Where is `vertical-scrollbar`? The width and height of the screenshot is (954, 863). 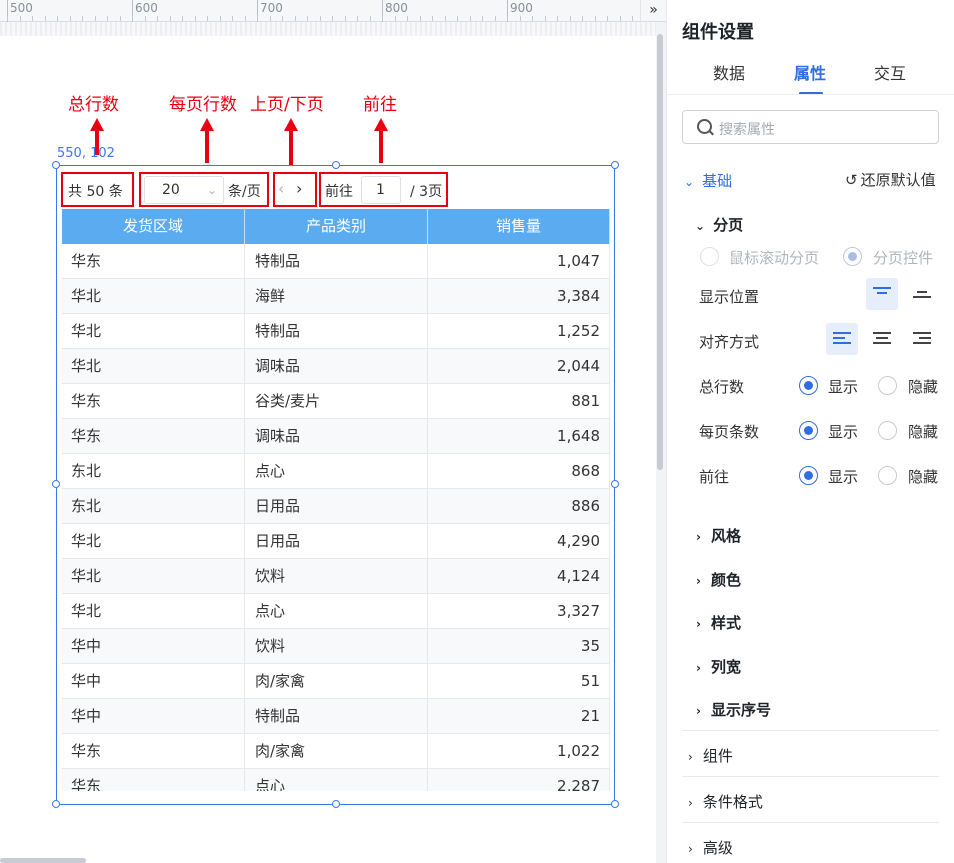
vertical-scrollbar is located at coordinates (661, 442).